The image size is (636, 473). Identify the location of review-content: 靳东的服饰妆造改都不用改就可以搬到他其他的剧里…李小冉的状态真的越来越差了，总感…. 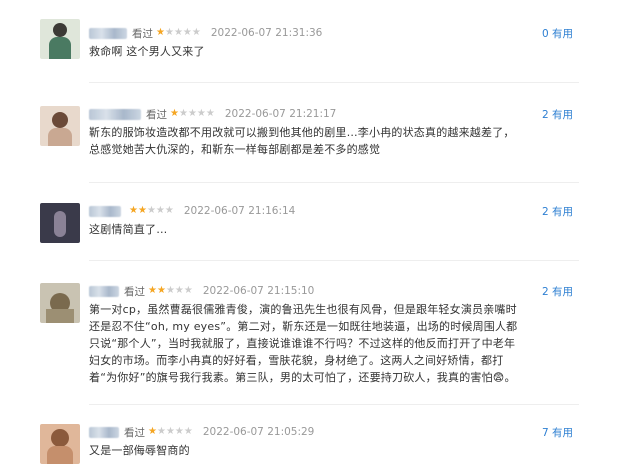
(302, 141).